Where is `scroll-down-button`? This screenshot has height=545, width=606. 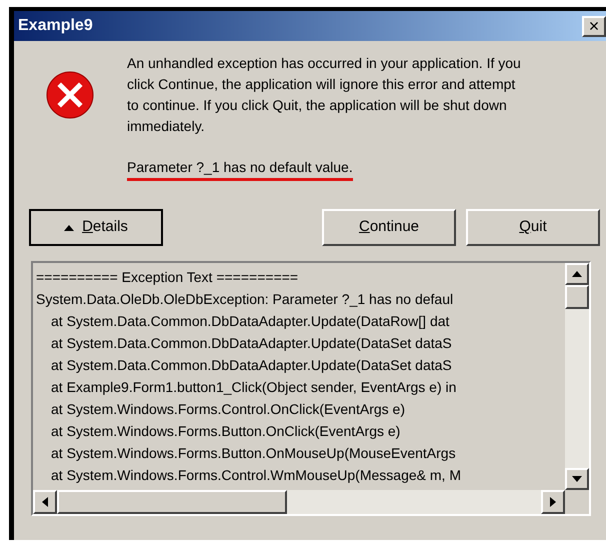 scroll-down-button is located at coordinates (577, 479).